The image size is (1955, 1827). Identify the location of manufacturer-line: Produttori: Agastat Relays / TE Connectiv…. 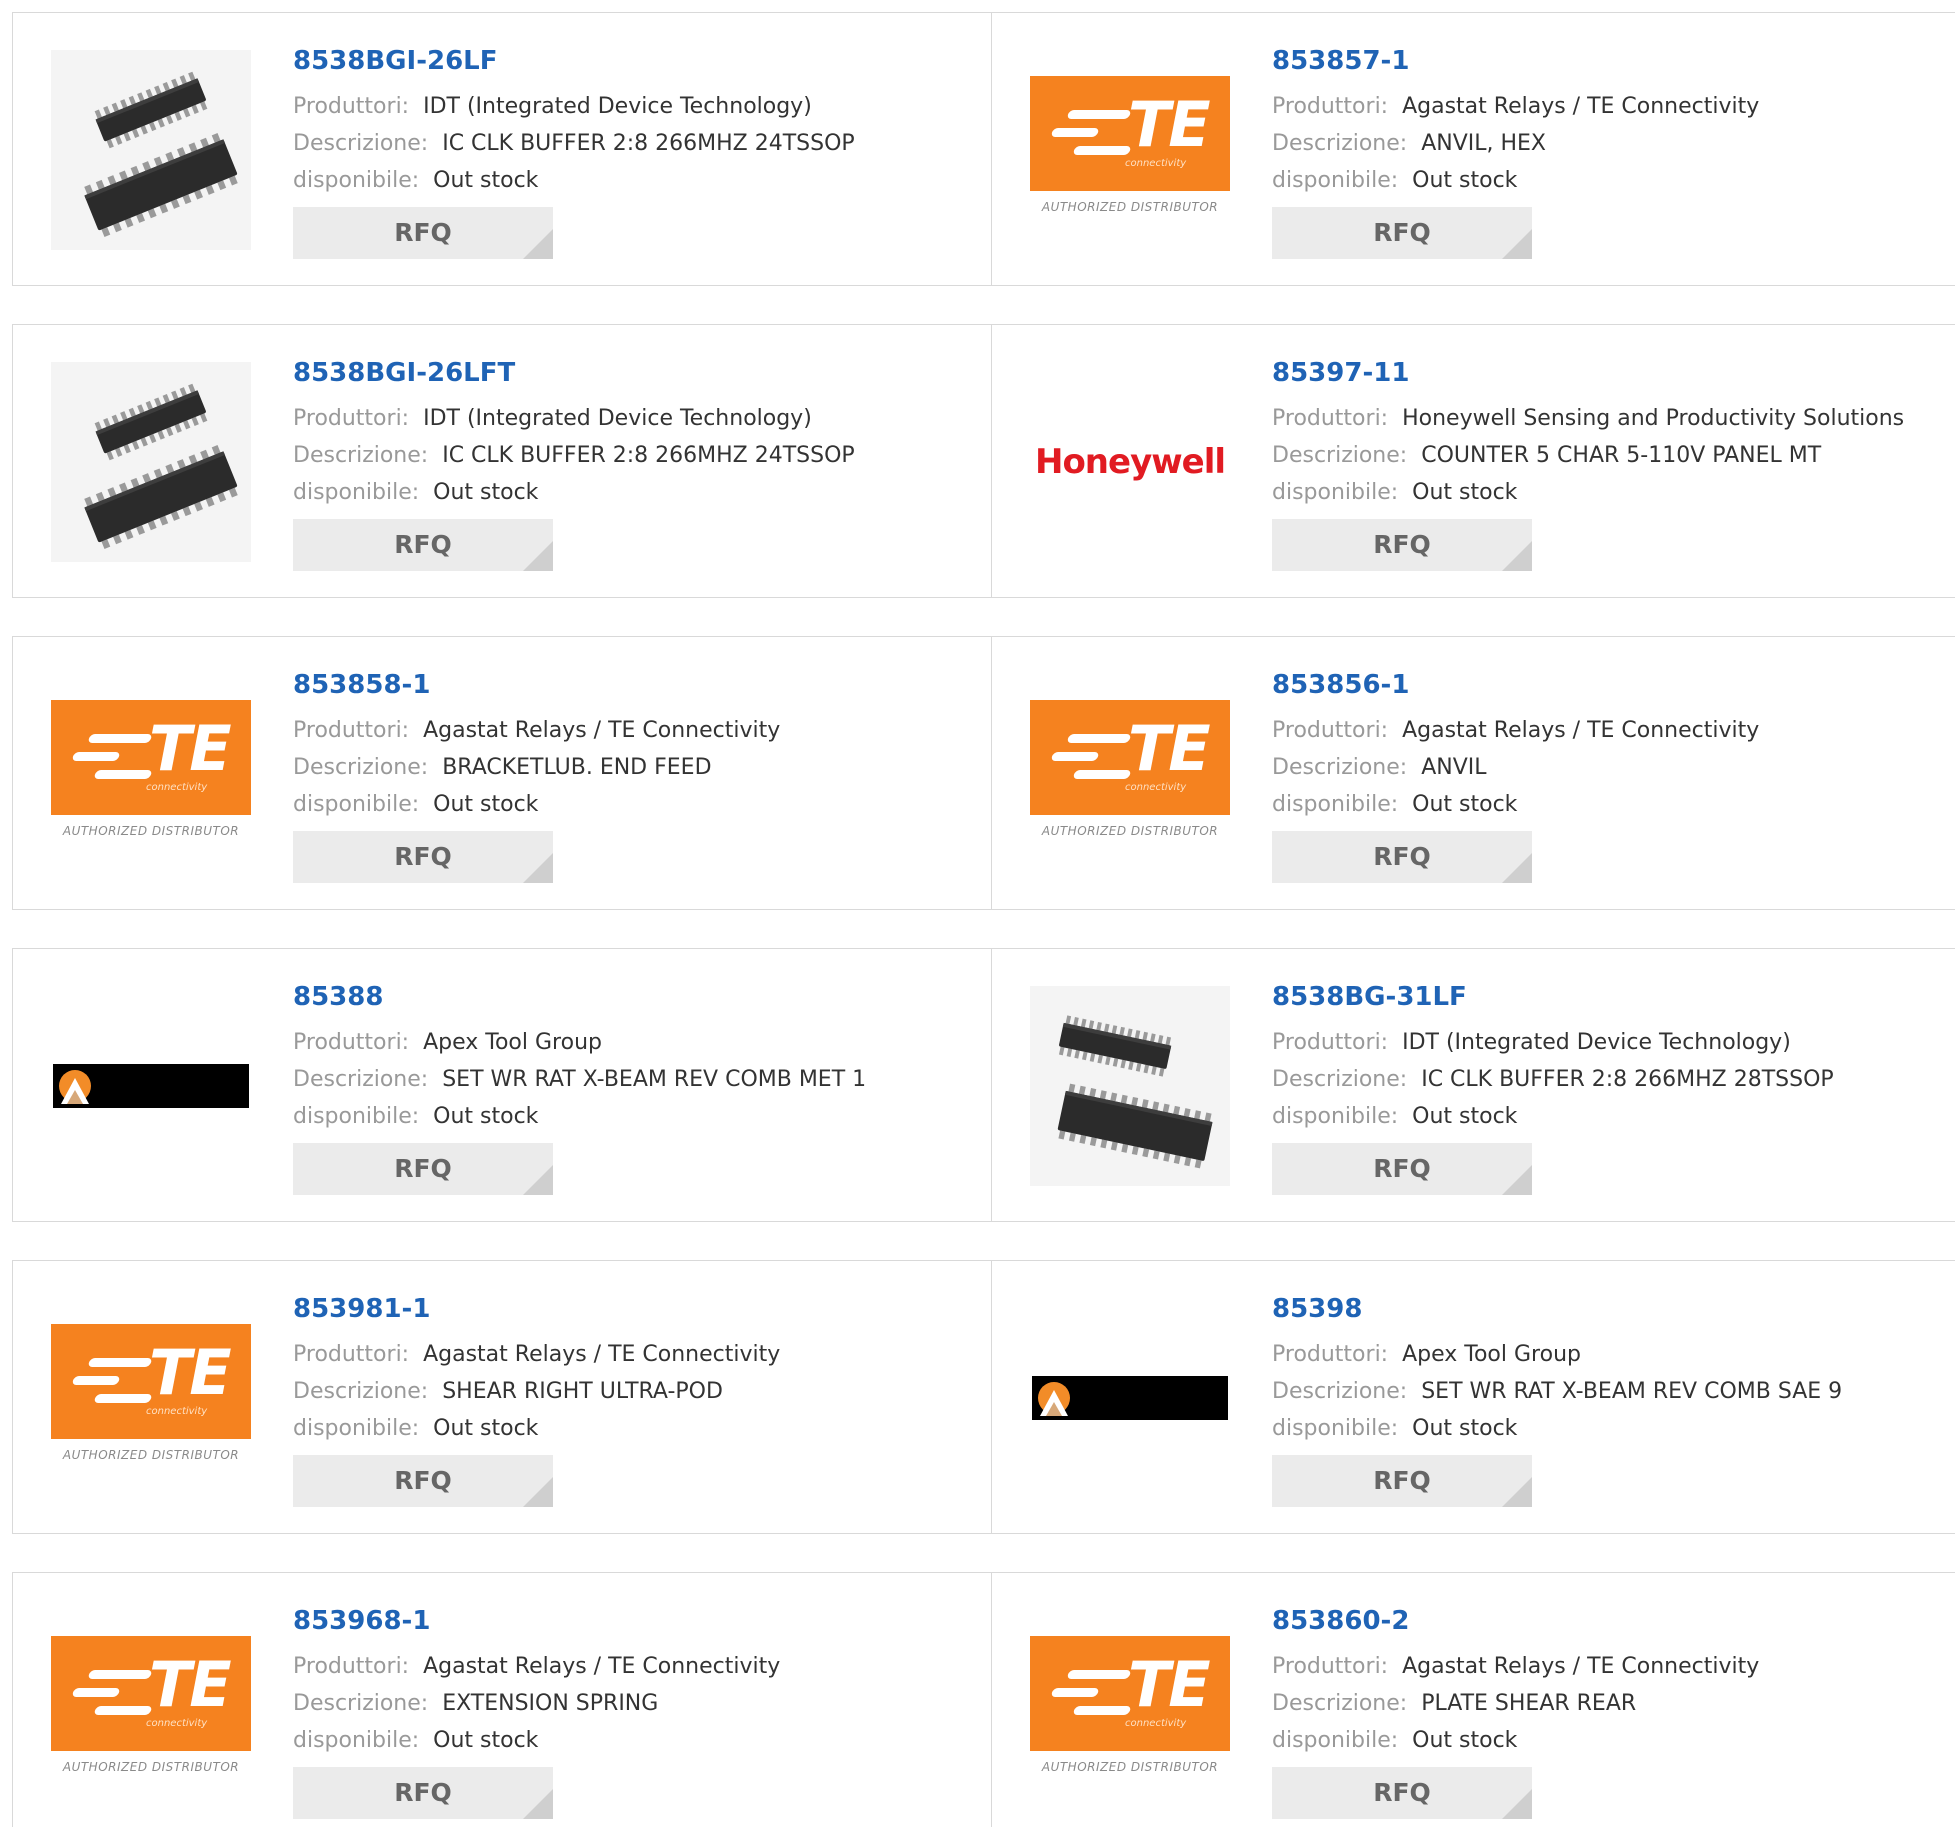
(1515, 1666).